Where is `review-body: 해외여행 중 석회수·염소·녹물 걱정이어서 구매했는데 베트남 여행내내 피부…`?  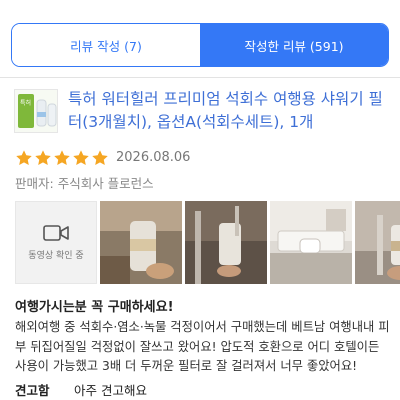
review-body: 해외여행 중 석회수·염소·녹물 걱정이어서 구매했는데 베트남 여행내내 피부… is located at coordinates (202, 346).